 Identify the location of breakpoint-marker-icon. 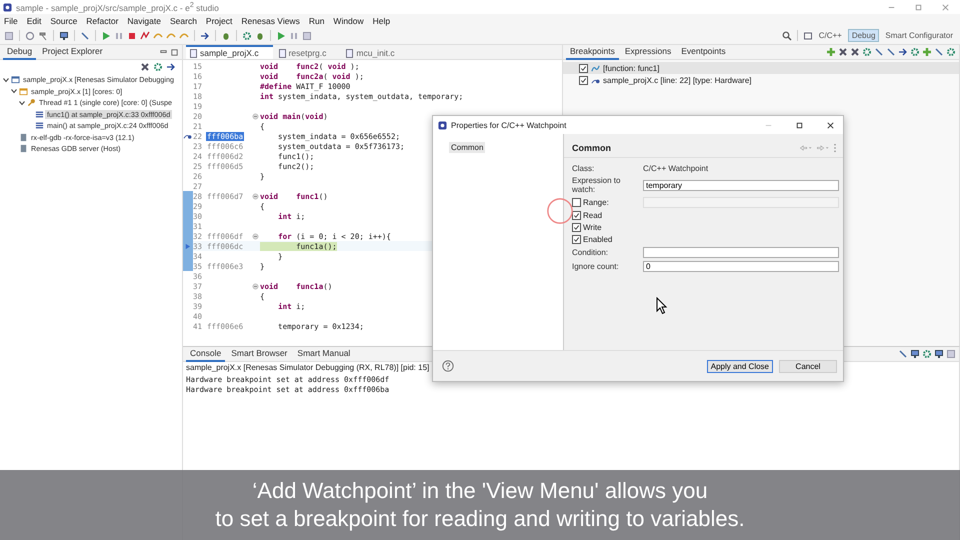
(187, 136).